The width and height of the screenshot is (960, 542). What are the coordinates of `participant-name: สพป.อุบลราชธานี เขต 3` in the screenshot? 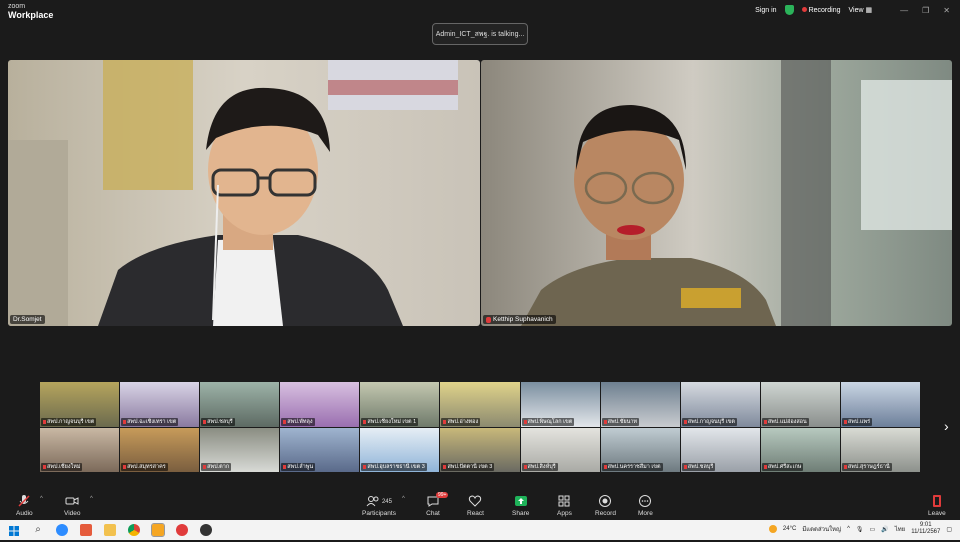 It's located at (396, 467).